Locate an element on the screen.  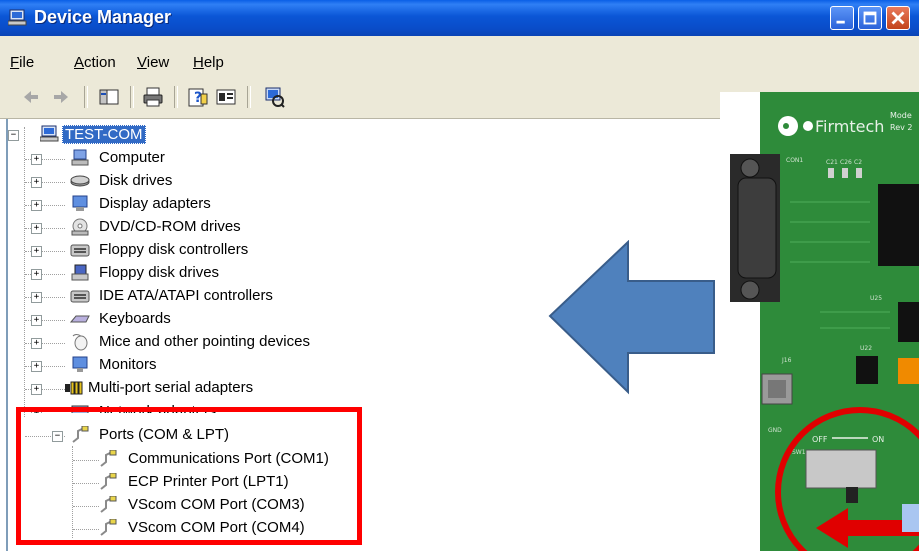
scan-hardware-icon is located at coordinates (274, 97).